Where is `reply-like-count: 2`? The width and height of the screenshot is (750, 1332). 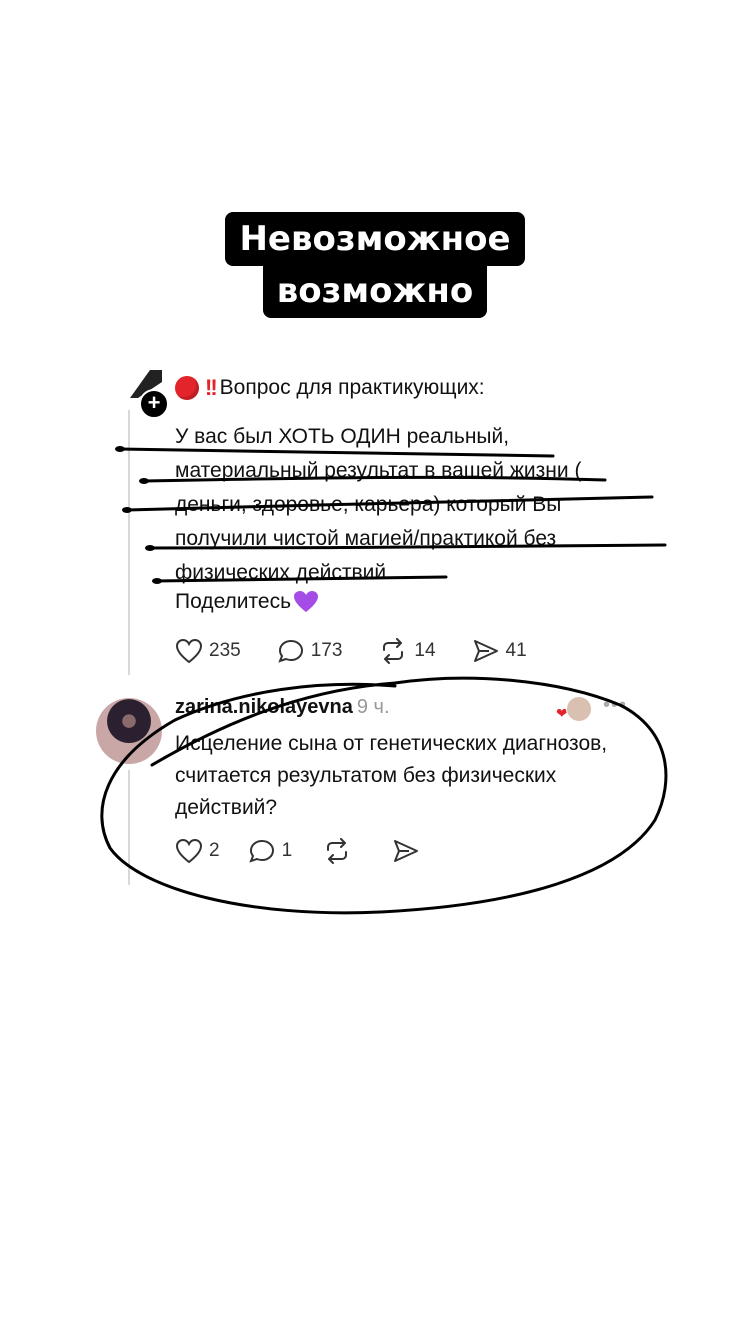 reply-like-count: 2 is located at coordinates (214, 850).